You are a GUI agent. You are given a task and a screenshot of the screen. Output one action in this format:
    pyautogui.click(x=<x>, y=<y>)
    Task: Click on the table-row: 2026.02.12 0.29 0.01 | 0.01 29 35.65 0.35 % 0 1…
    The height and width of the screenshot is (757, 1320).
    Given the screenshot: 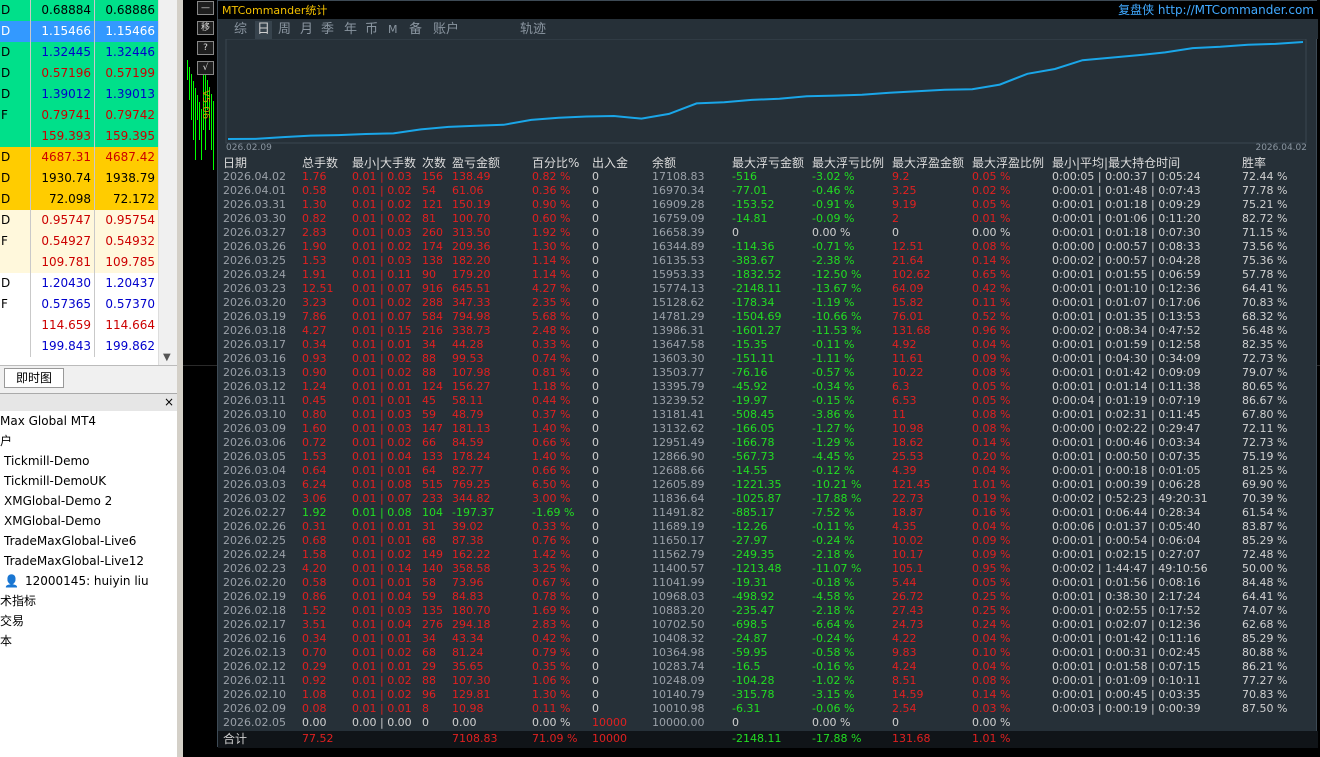 What is the action you would take?
    pyautogui.click(x=768, y=667)
    